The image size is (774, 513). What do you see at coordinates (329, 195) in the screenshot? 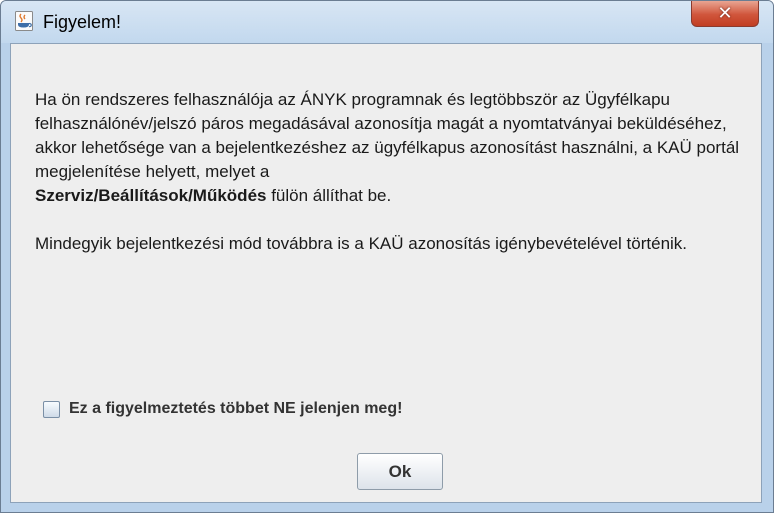
I see `message-text-part: fülön állíthat be.` at bounding box center [329, 195].